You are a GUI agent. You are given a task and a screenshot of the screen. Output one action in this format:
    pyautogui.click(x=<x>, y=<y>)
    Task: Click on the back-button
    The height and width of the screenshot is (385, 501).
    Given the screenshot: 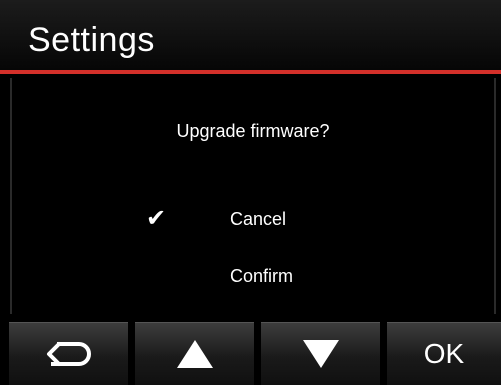 What is the action you would take?
    pyautogui.click(x=68, y=353)
    